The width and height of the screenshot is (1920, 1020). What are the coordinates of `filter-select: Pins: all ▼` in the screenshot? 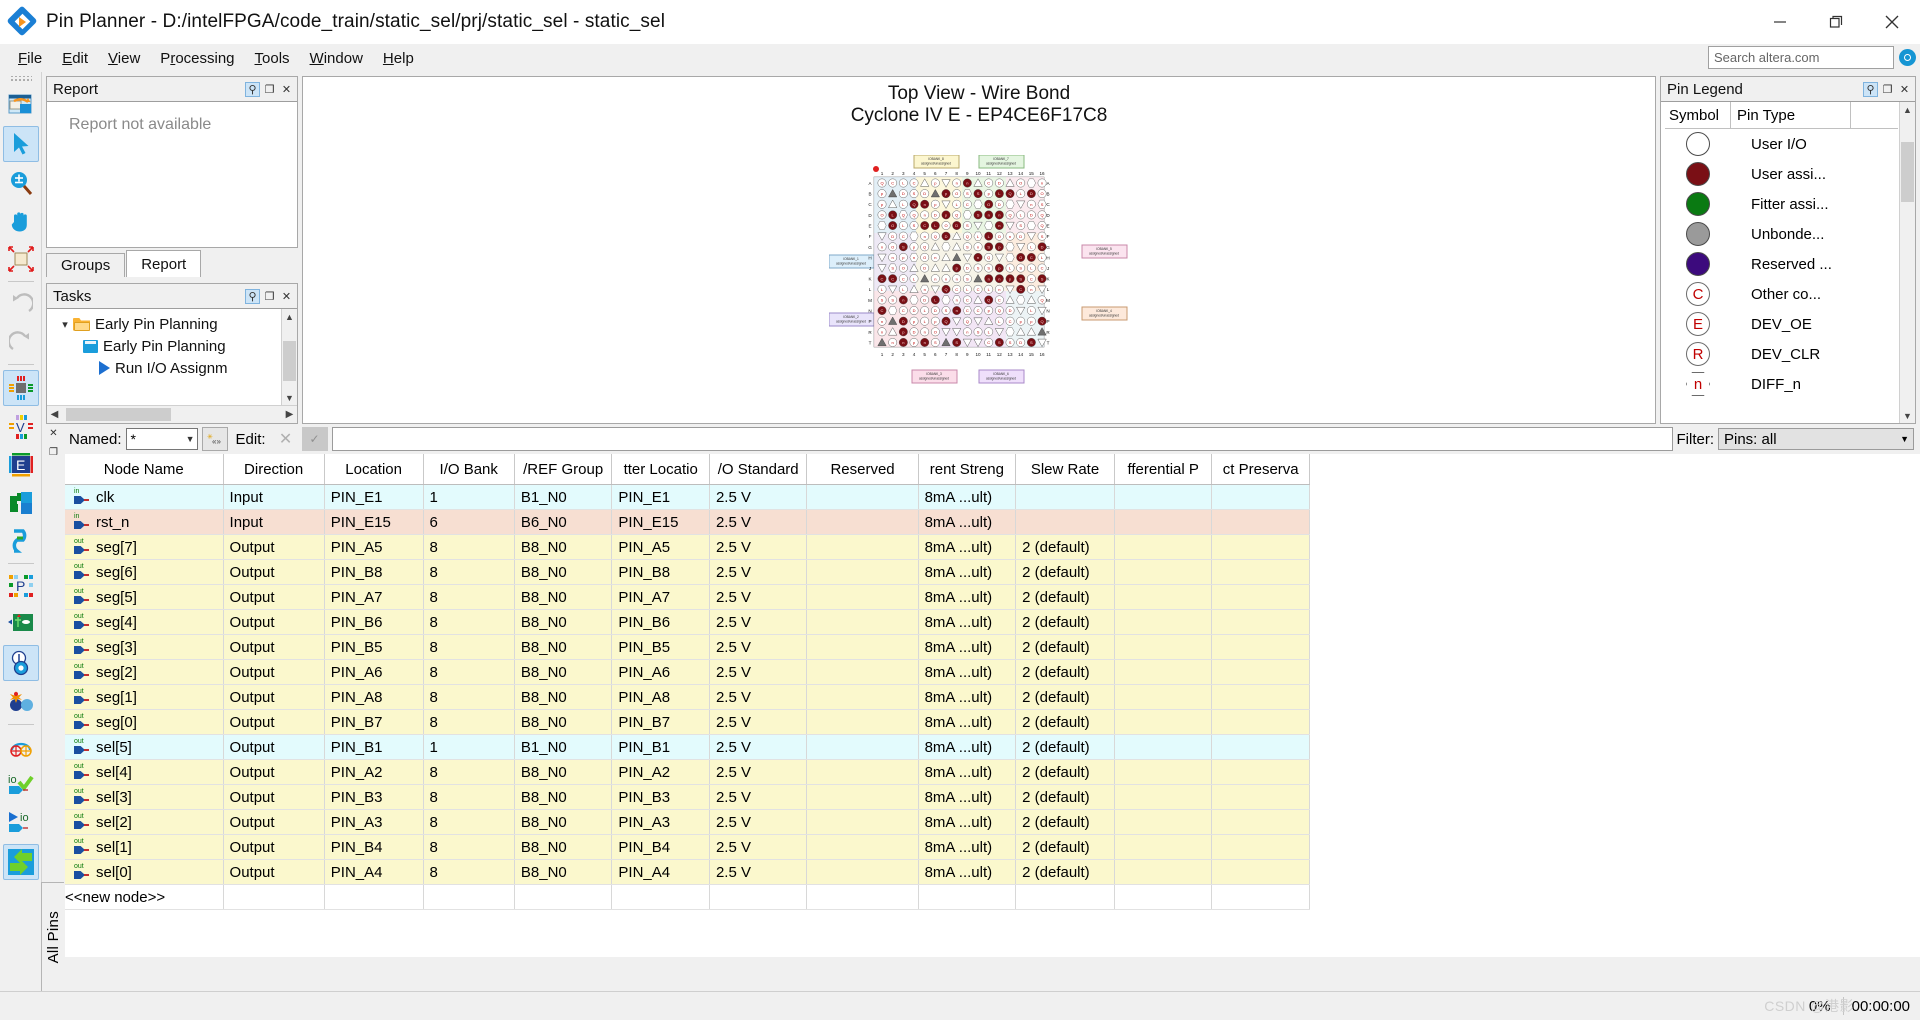 It's located at (1816, 439).